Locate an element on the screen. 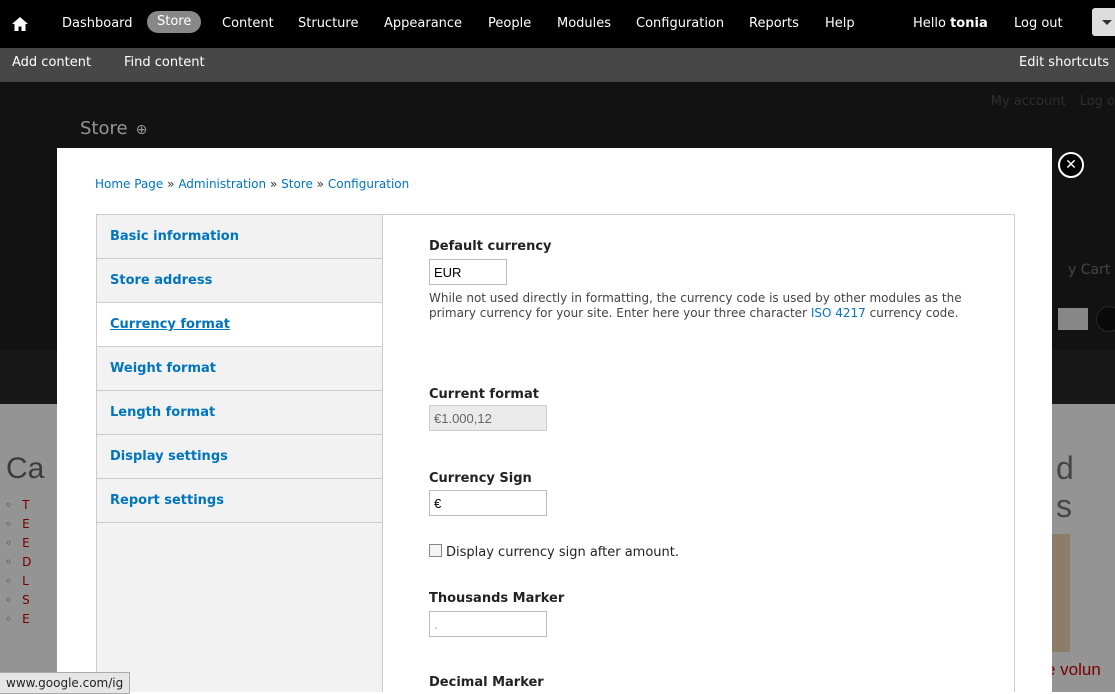 The image size is (1115, 694). menu-dashboard: Dashboard is located at coordinates (97, 23).